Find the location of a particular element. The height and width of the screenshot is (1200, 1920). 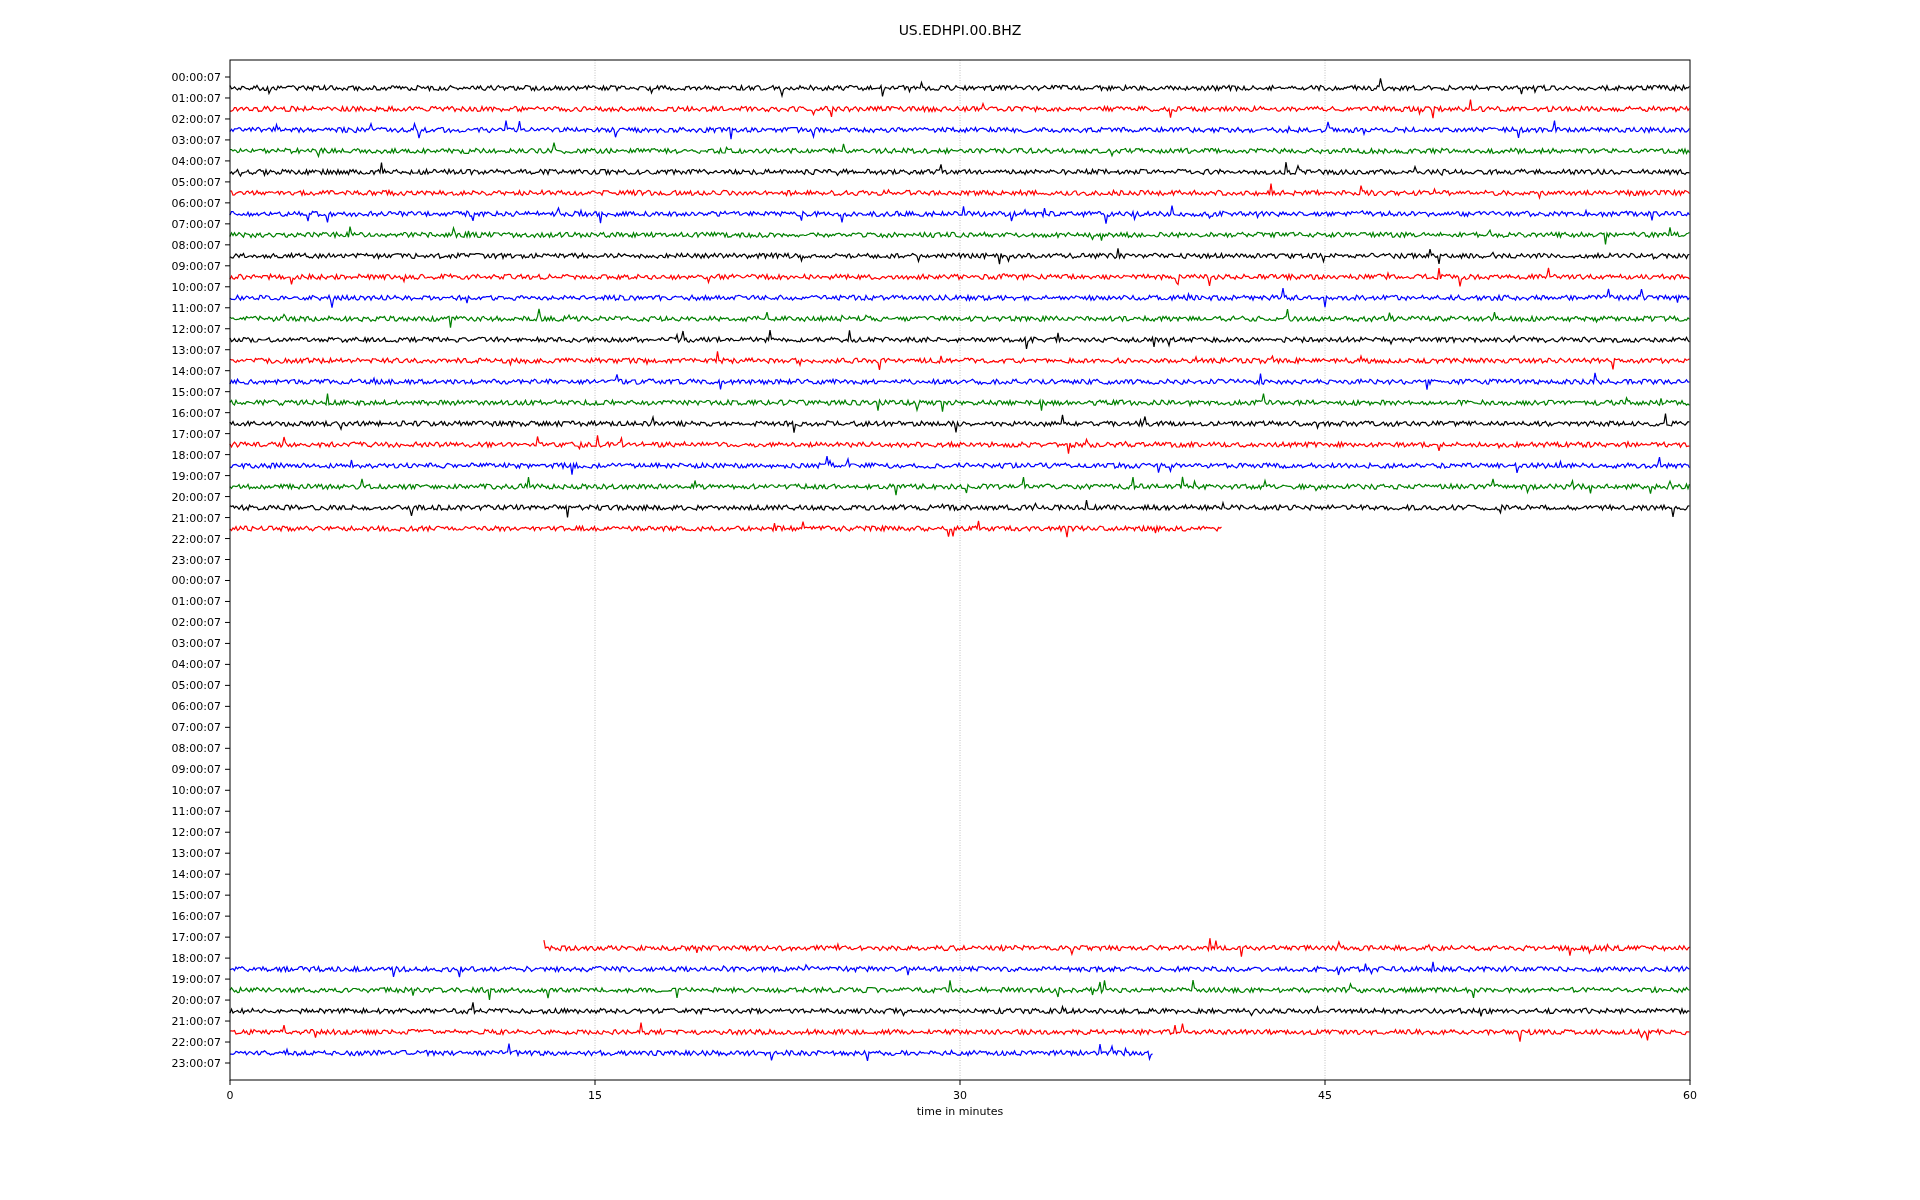

x-axis-label: time in minutes is located at coordinates (960, 1111).